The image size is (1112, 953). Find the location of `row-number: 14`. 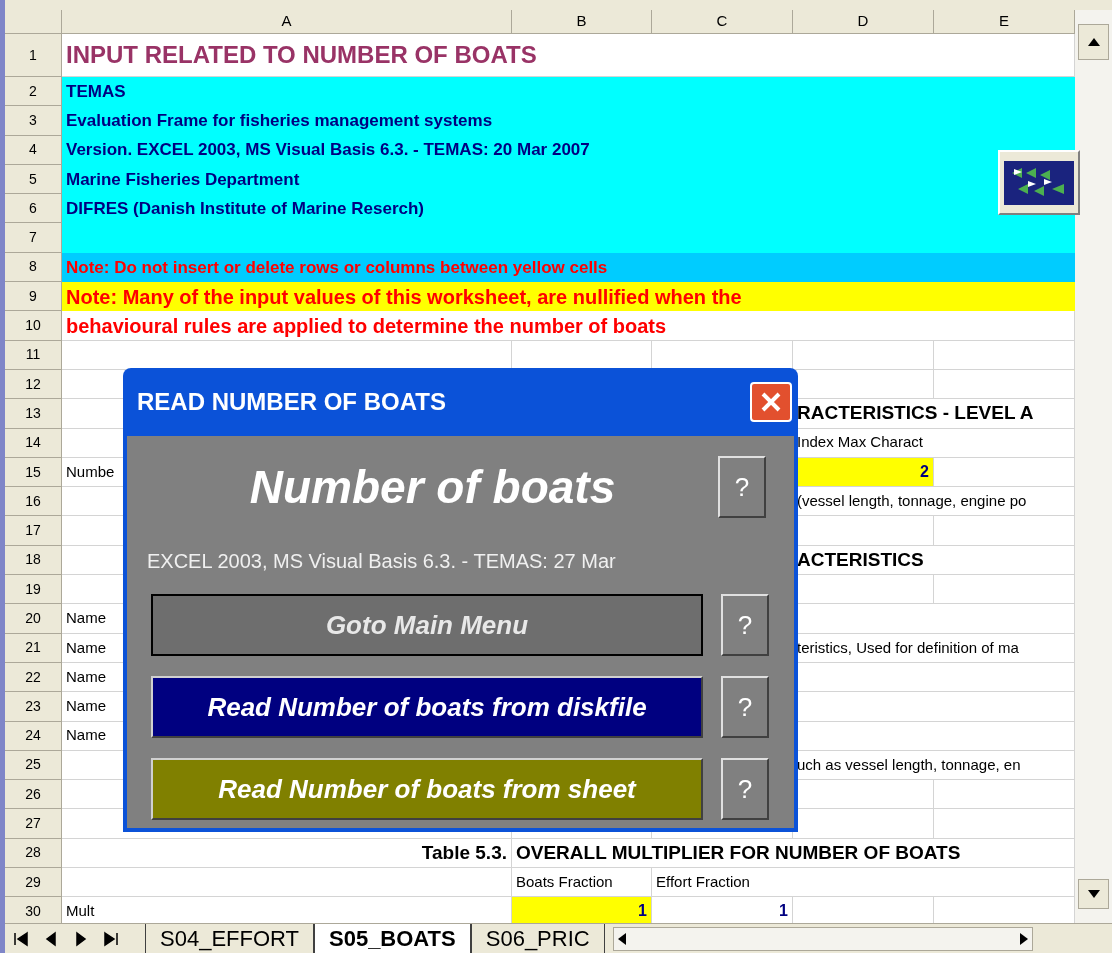

row-number: 14 is located at coordinates (33, 443).